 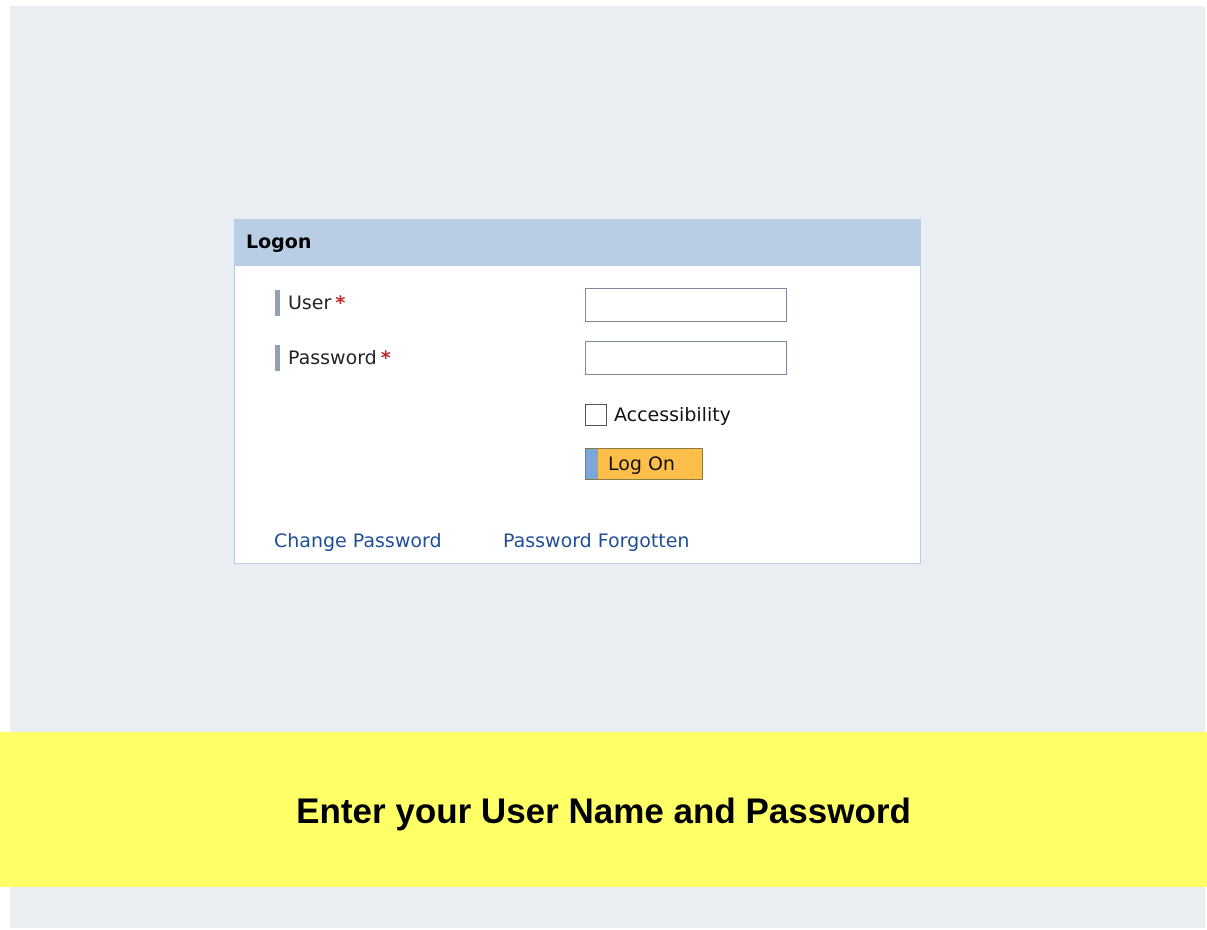 What do you see at coordinates (279, 242) in the screenshot?
I see `logon-title: Logon` at bounding box center [279, 242].